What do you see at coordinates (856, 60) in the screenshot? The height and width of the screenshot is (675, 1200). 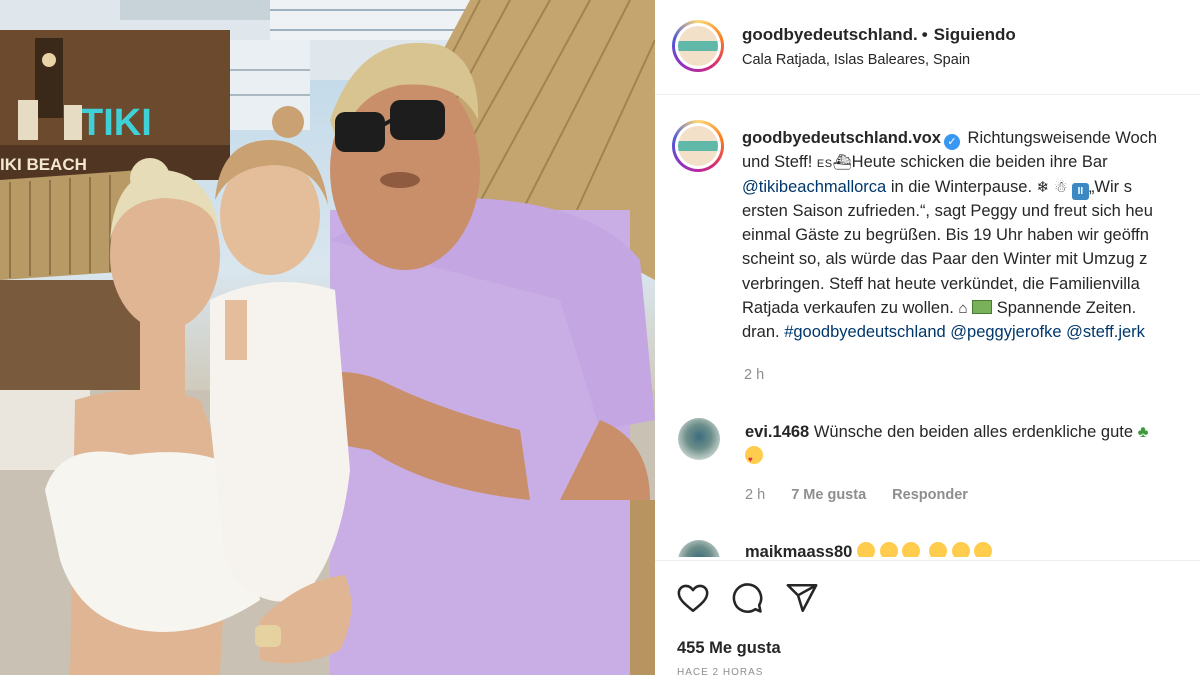 I see `location-link: Cala Ratjada, Islas Baleares, Spain` at bounding box center [856, 60].